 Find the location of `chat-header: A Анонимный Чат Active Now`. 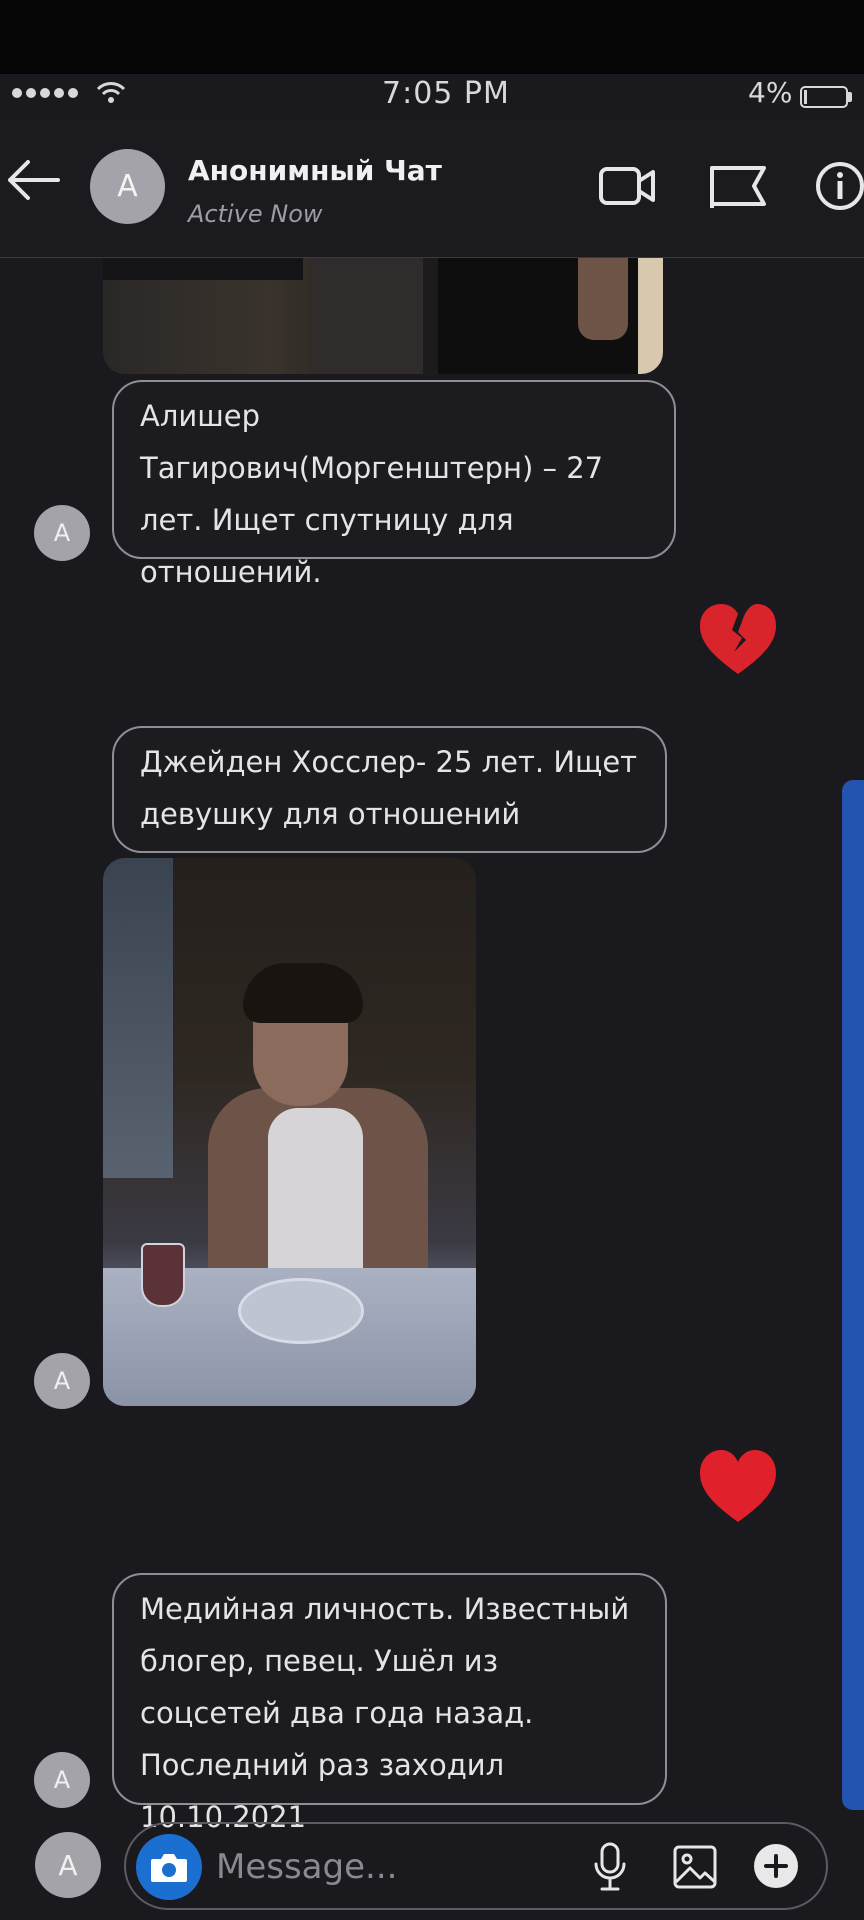

chat-header: A Анонимный Чат Active Now is located at coordinates (432, 187).